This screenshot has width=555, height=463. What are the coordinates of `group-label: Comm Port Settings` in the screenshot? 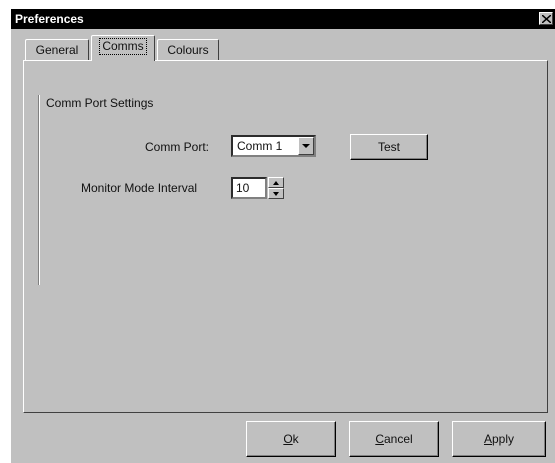 It's located at (100, 103).